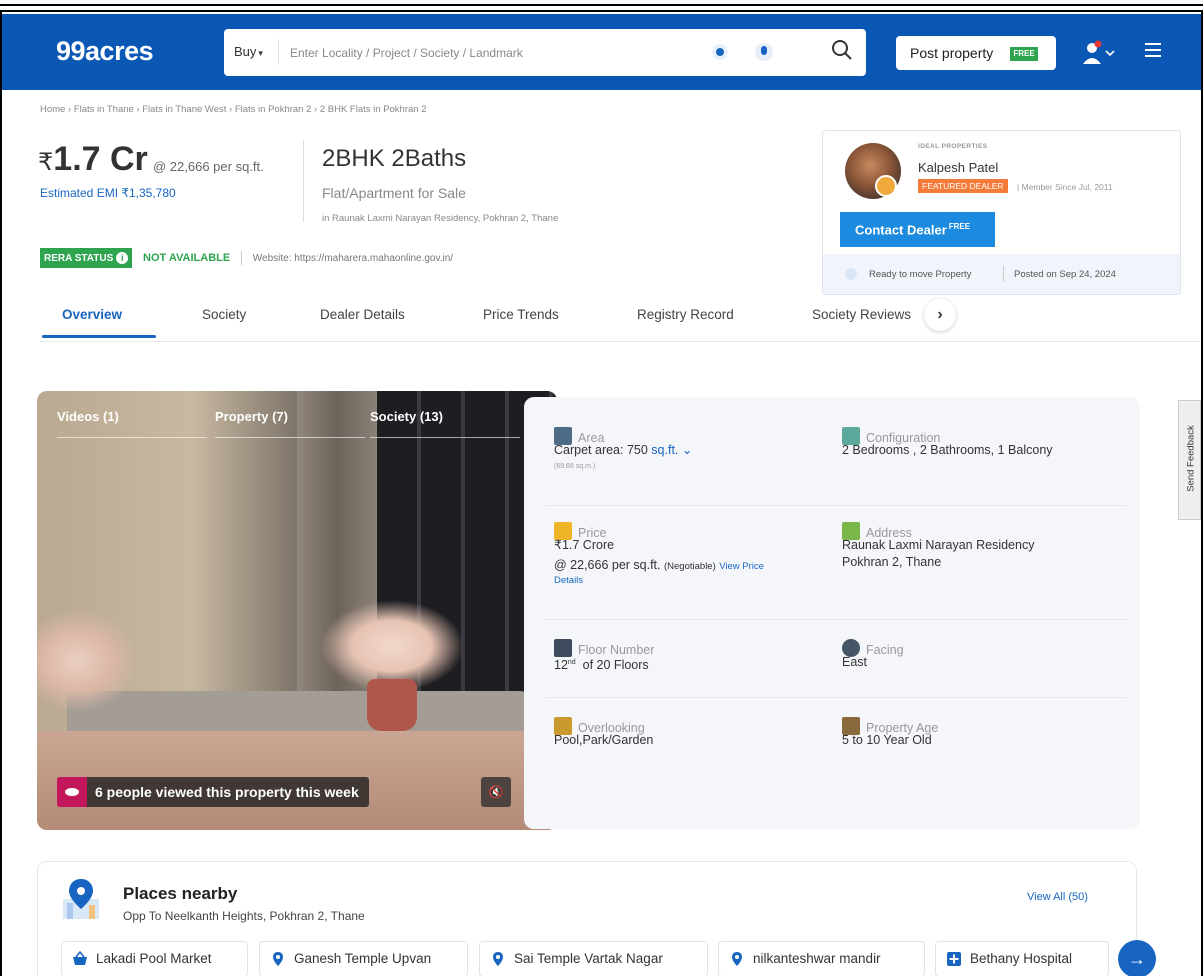  Describe the element at coordinates (290, 423) in the screenshot. I see `gallery-tab-property: Property (7)` at that location.